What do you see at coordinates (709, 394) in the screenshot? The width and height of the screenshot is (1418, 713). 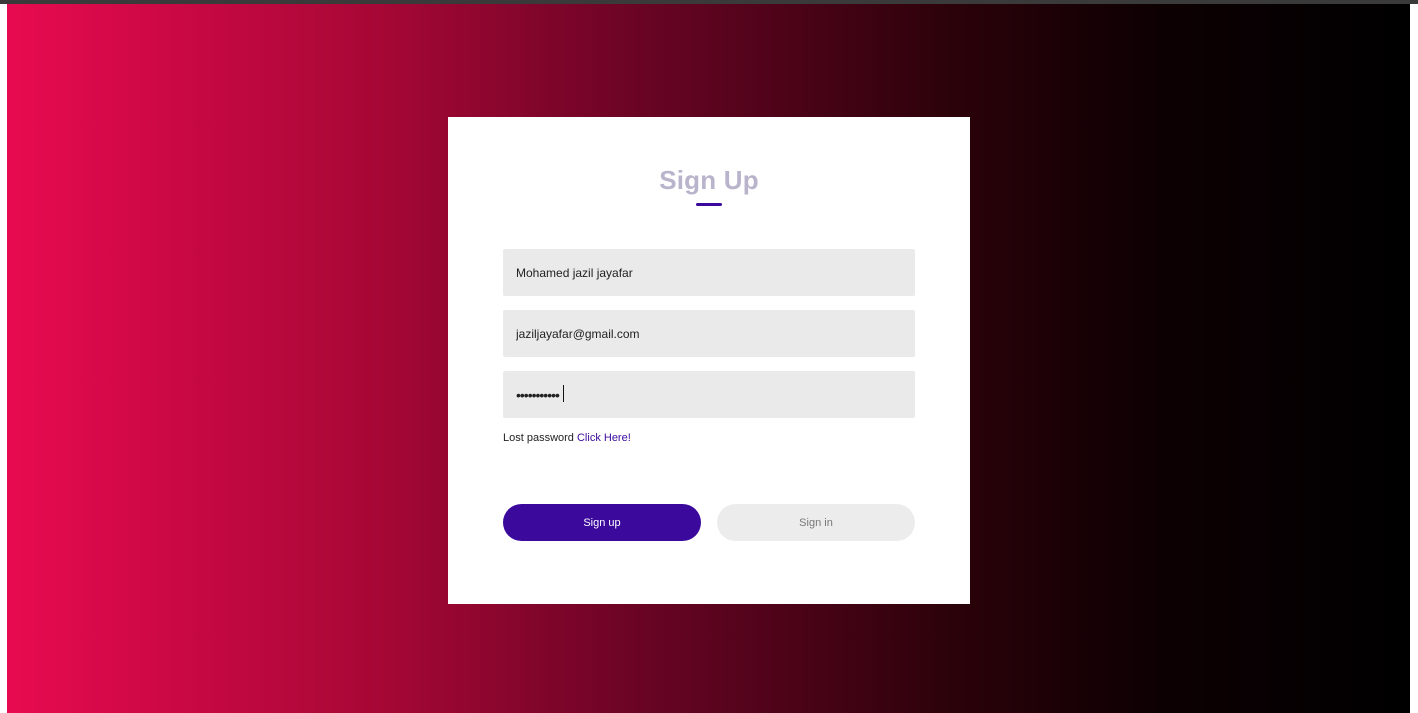 I see `password-input` at bounding box center [709, 394].